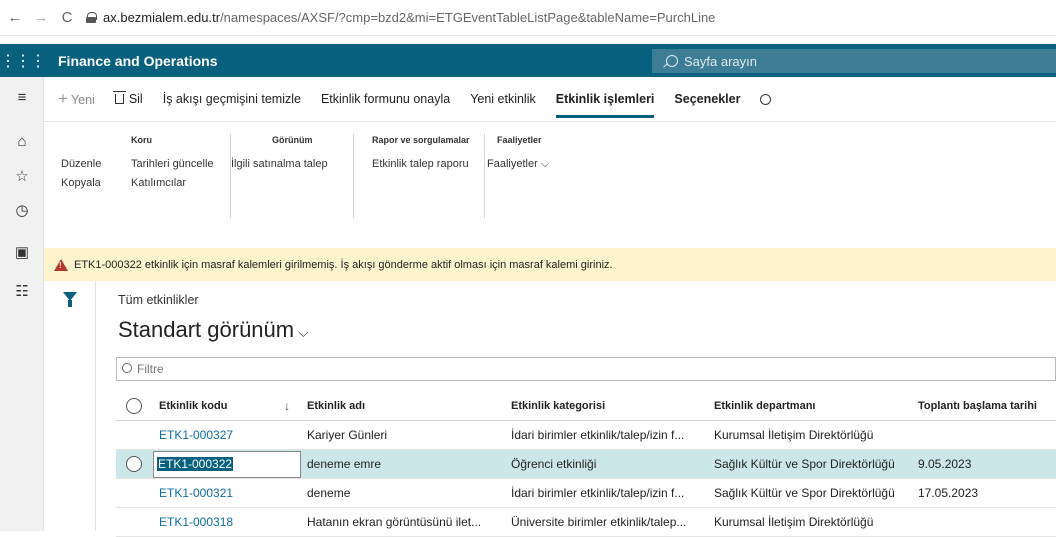  I want to click on left-navigation: ≡ ⌂ ☆ ◷ ▣ ☷, so click(22, 304).